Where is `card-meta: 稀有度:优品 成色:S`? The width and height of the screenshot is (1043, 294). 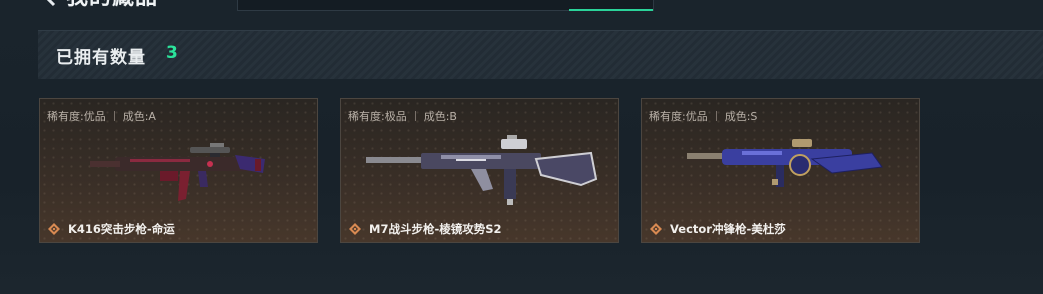
card-meta: 稀有度:优品 成色:S is located at coordinates (703, 116).